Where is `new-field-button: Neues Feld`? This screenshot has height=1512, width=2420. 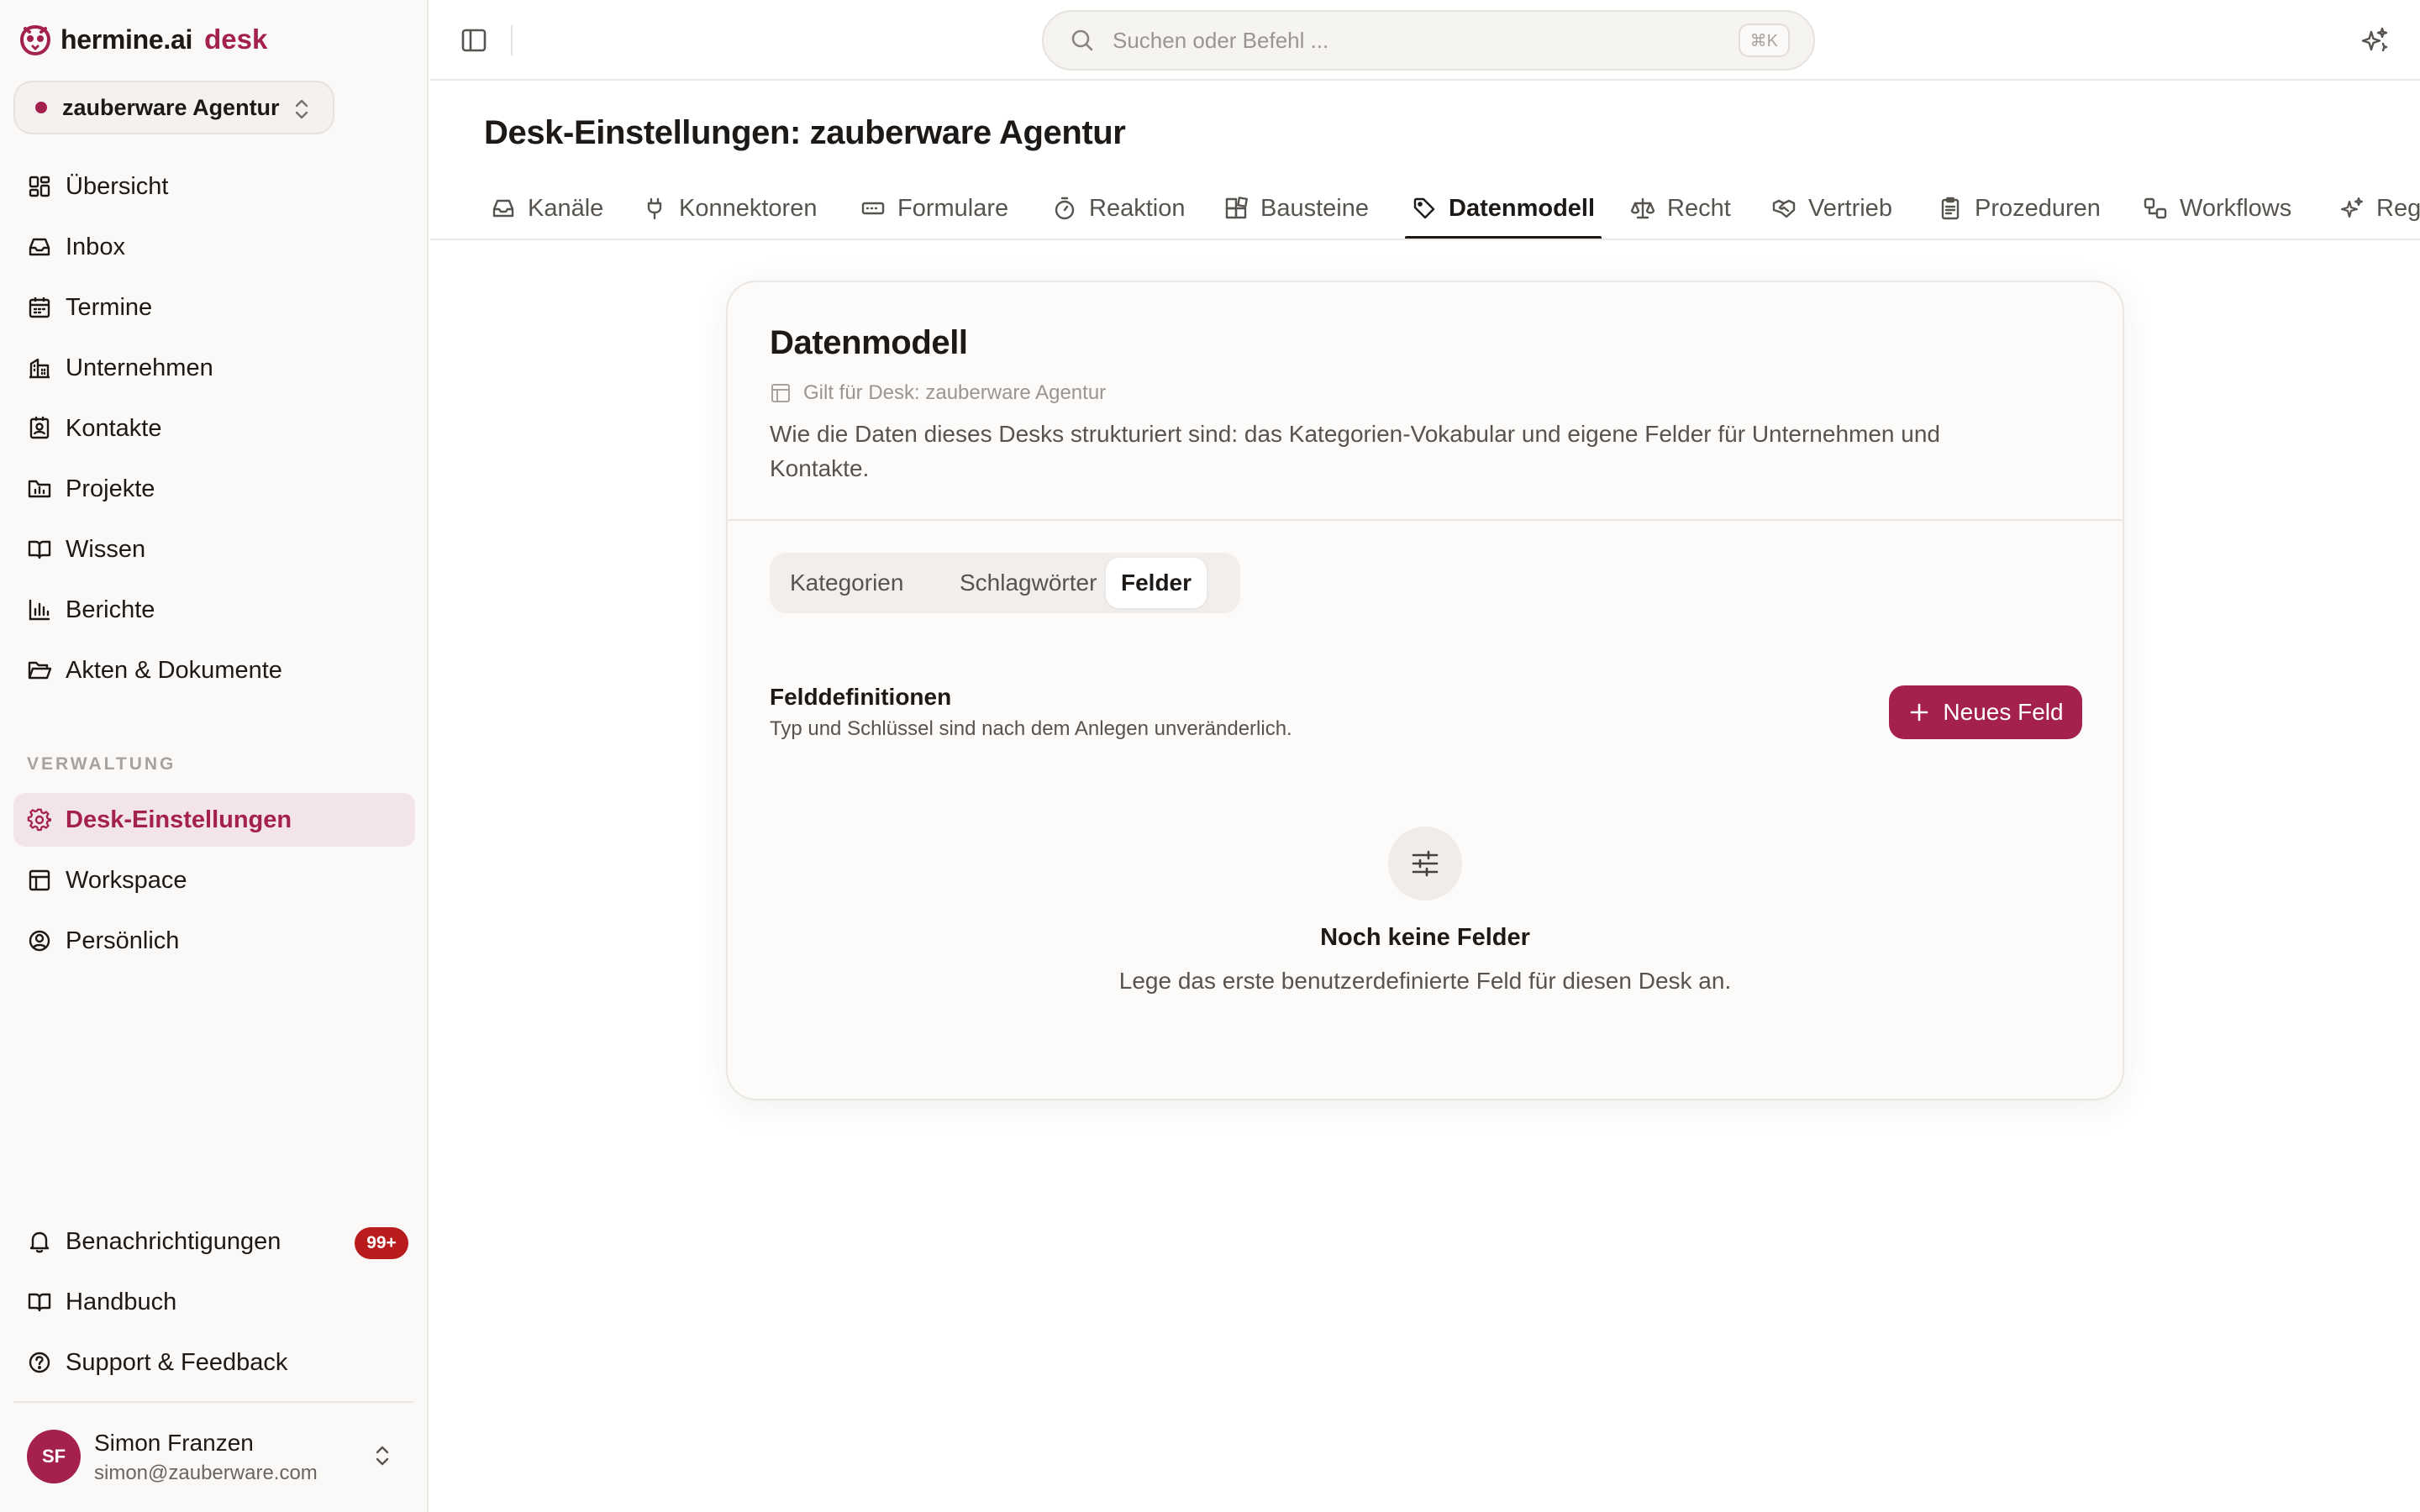
new-field-button: Neues Feld is located at coordinates (1985, 712).